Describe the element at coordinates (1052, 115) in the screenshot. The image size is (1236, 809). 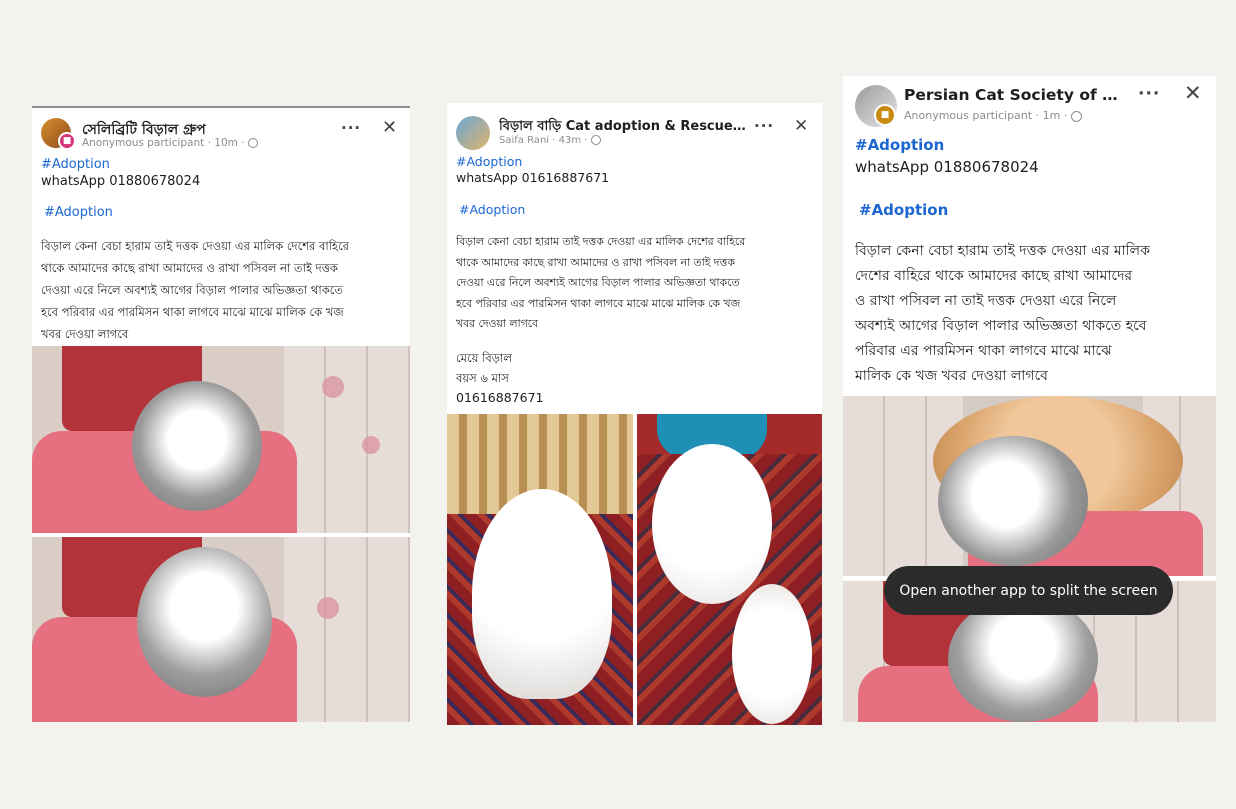
I see `post-time: 1m` at that location.